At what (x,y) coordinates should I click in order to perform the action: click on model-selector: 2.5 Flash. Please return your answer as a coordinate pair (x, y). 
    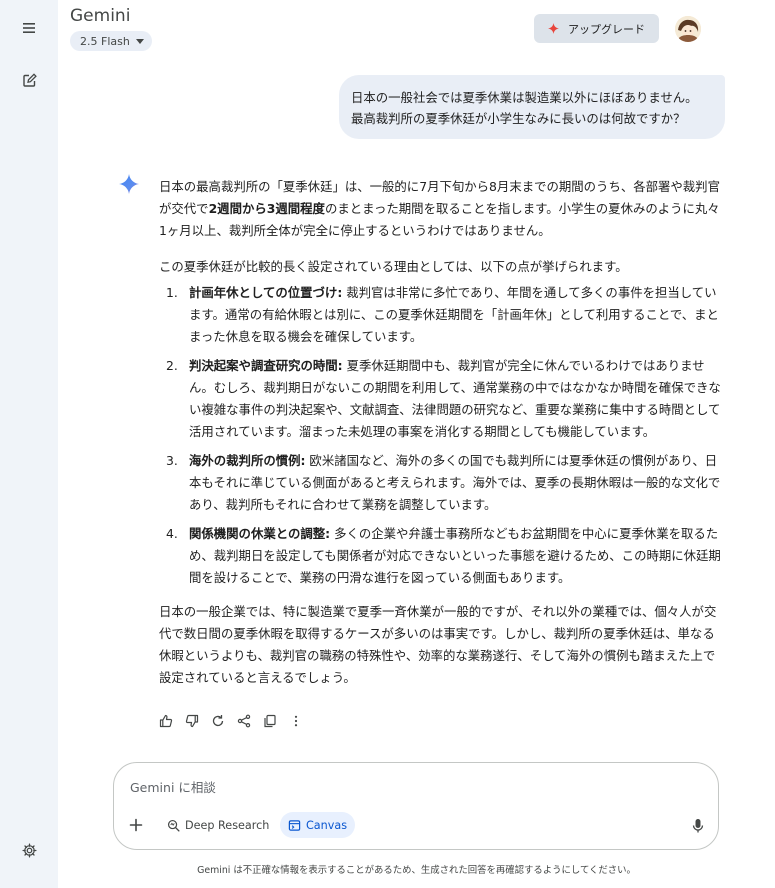
    Looking at the image, I should click on (111, 41).